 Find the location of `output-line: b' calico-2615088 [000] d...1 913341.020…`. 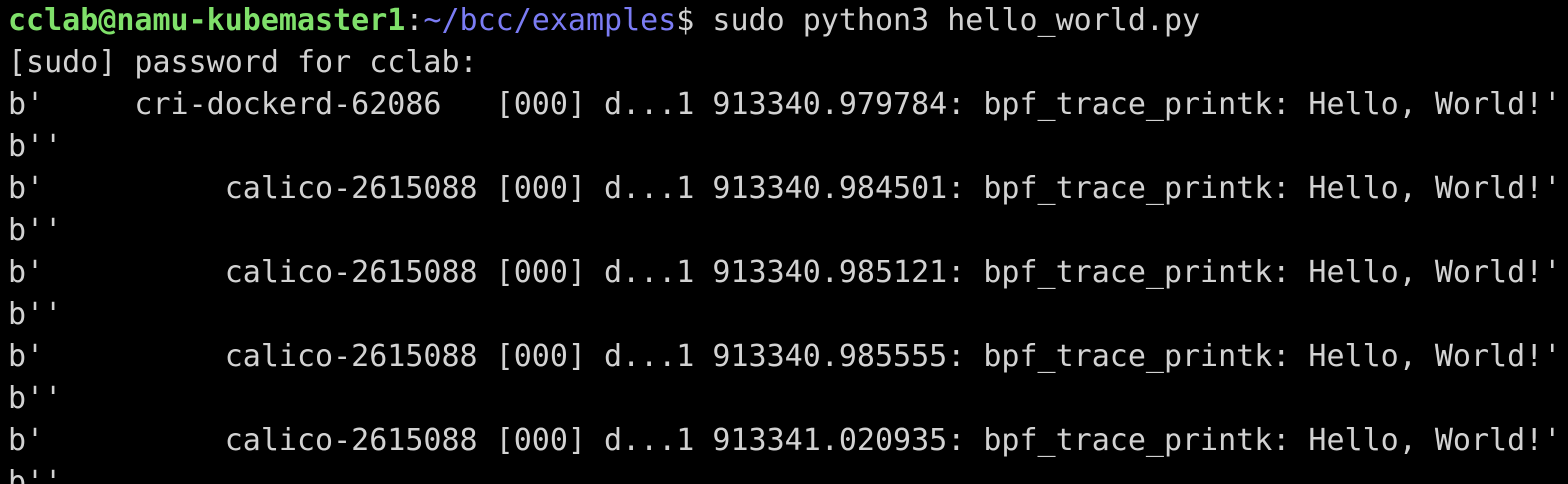

output-line: b' calico-2615088 [000] d...1 913341.020… is located at coordinates (785, 440).